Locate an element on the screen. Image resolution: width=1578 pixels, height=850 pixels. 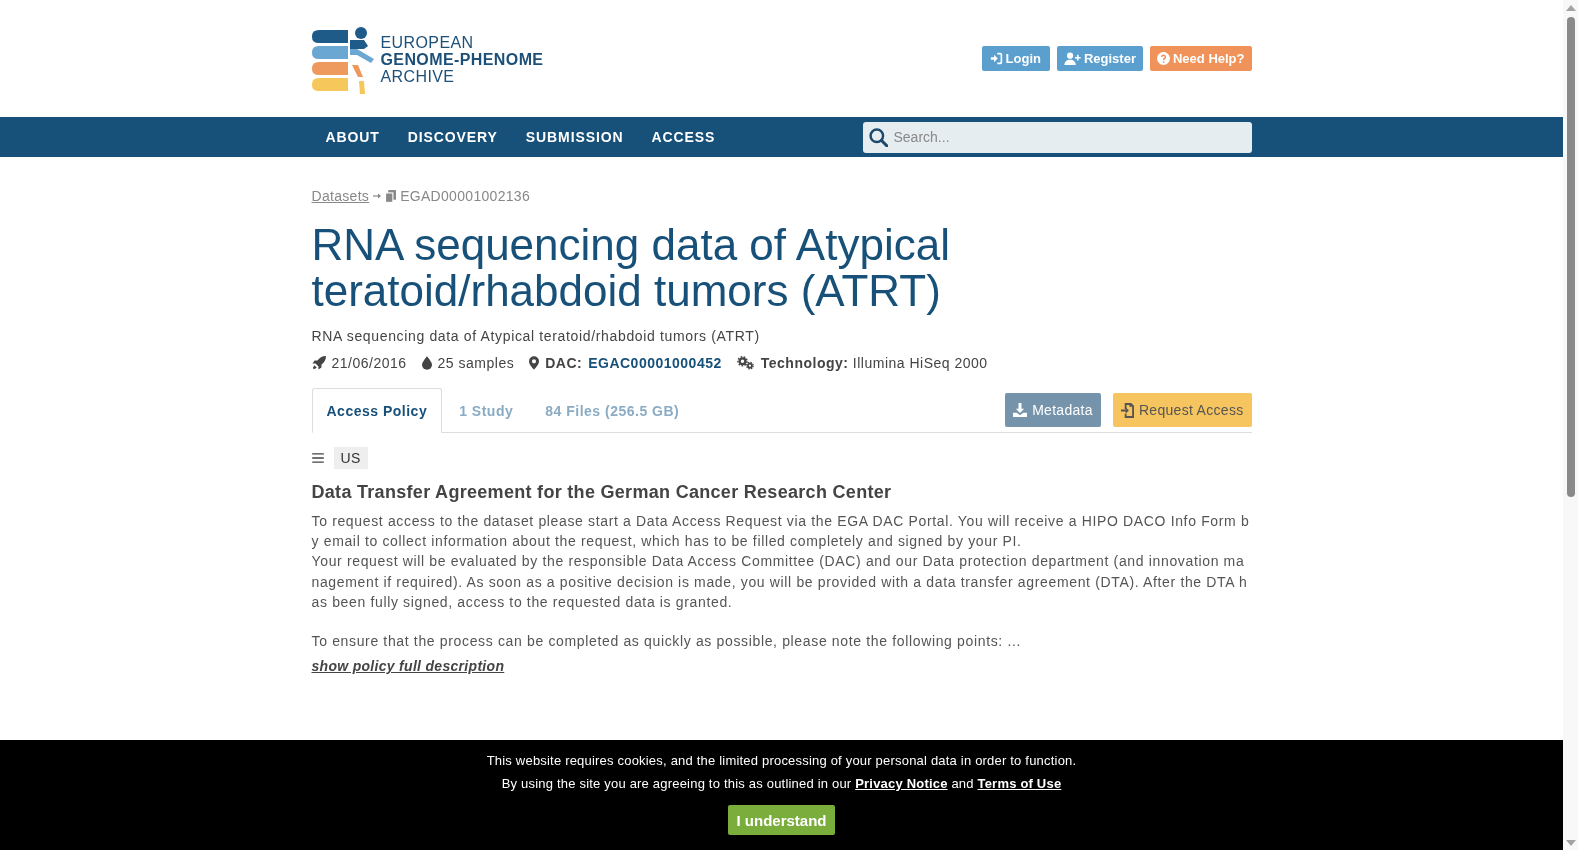
map-pin-icon is located at coordinates (534, 363).